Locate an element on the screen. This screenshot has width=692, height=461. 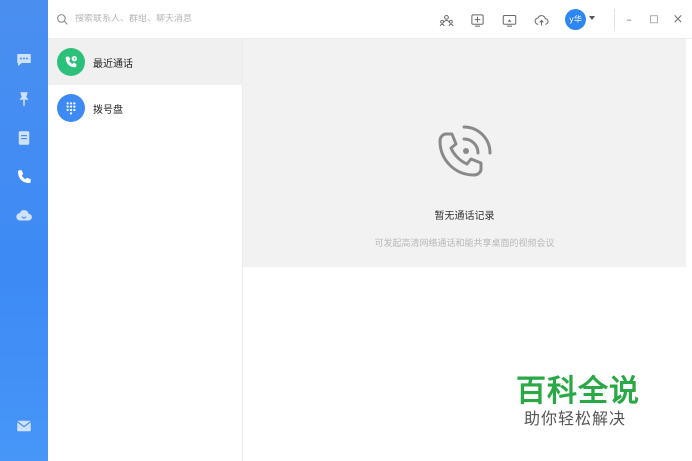
cloud-upload-button is located at coordinates (541, 20).